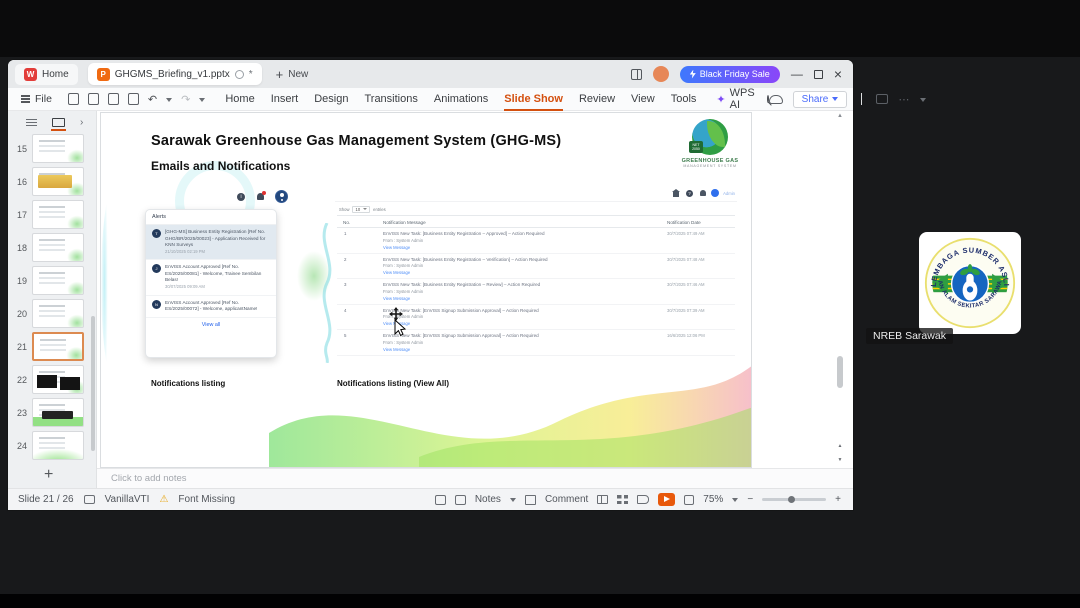 The width and height of the screenshot is (1080, 608). What do you see at coordinates (775, 99) in the screenshot?
I see `cloud-sync-icon` at bounding box center [775, 99].